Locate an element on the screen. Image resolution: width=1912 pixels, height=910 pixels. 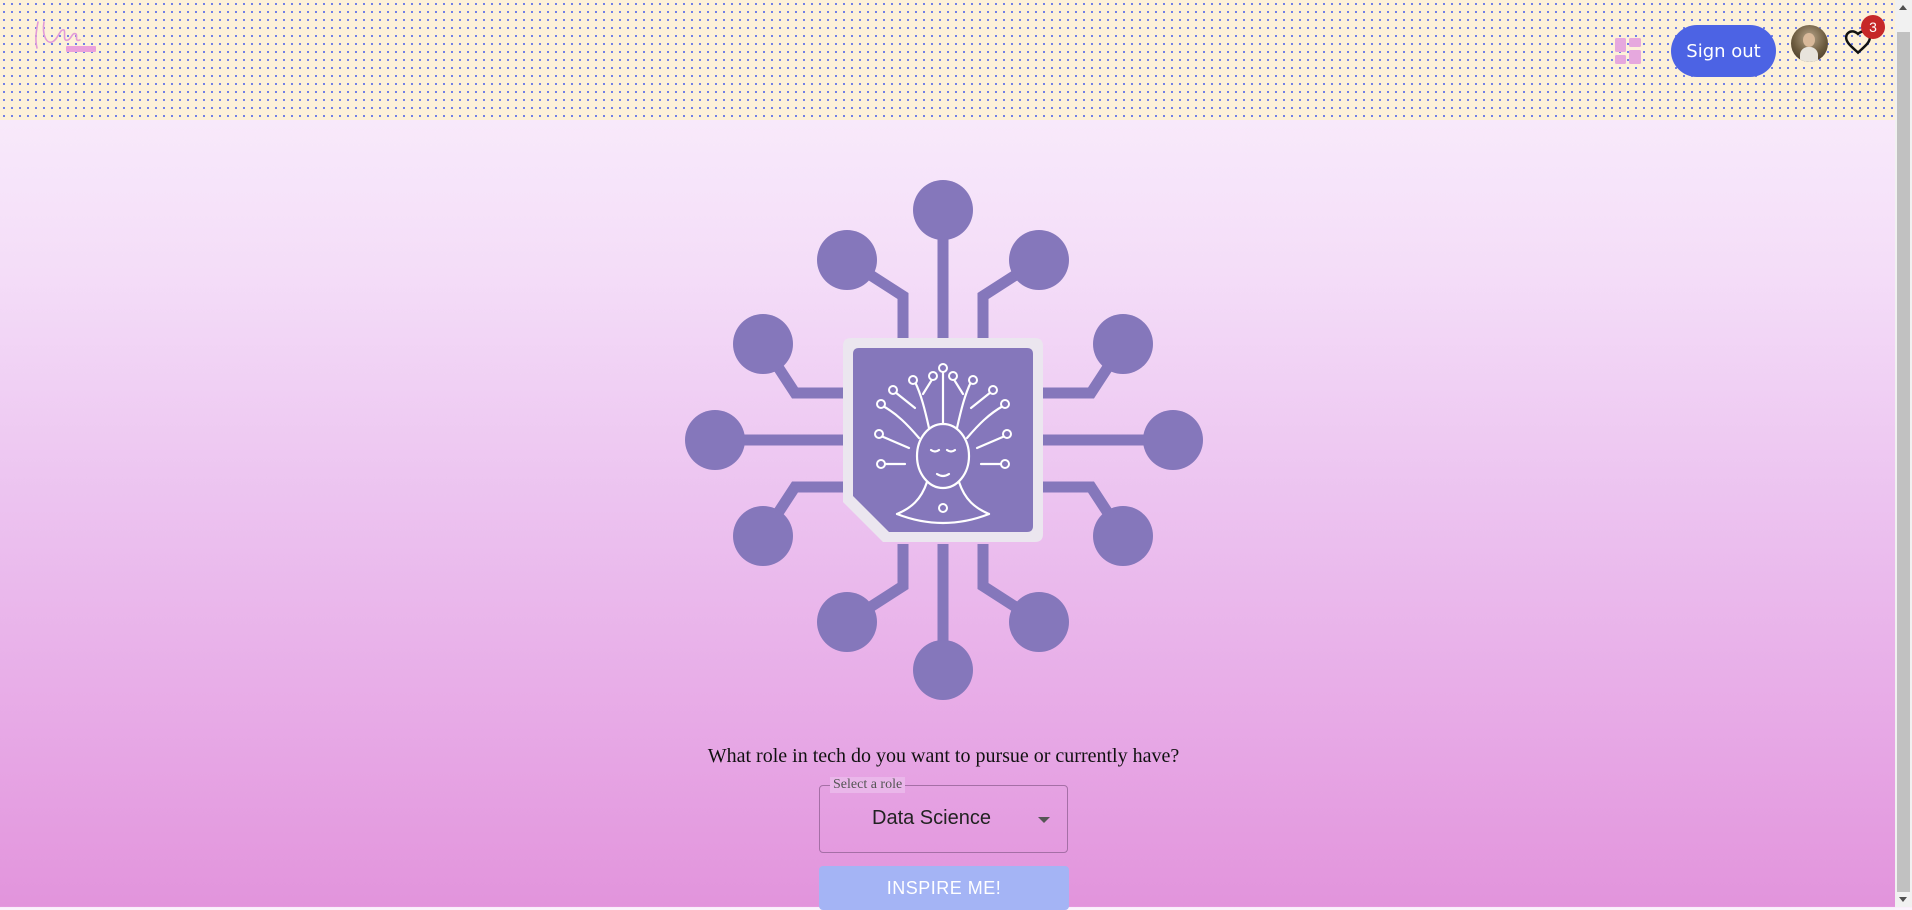
scrollbar-thumb is located at coordinates (1903, 462).